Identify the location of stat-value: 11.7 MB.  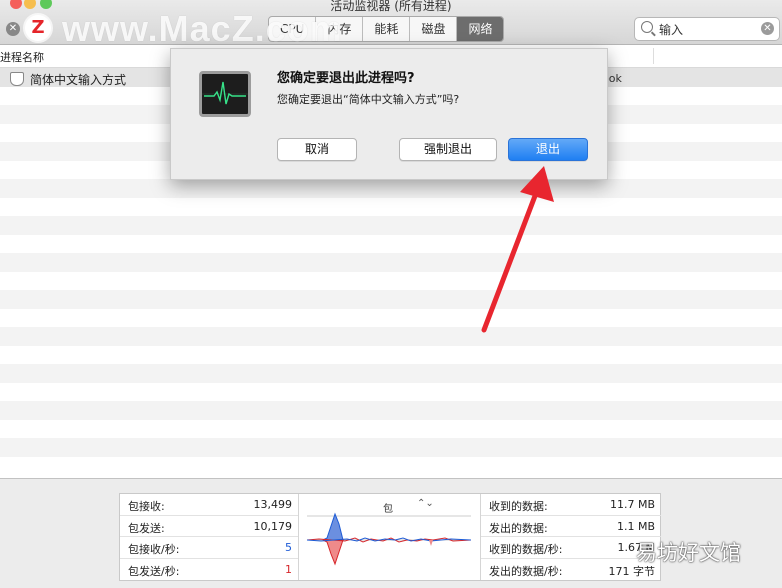
(632, 504).